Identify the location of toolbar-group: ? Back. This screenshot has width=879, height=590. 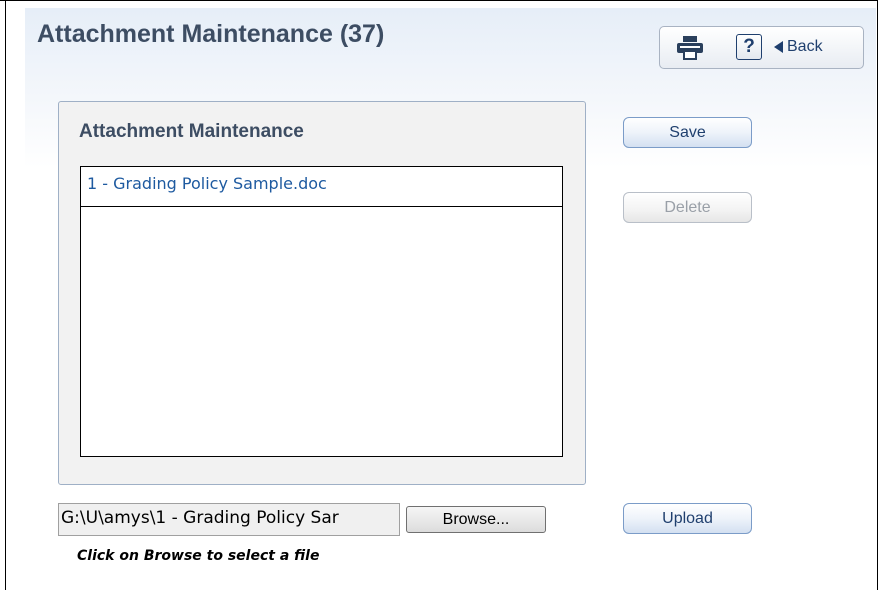
(761, 47).